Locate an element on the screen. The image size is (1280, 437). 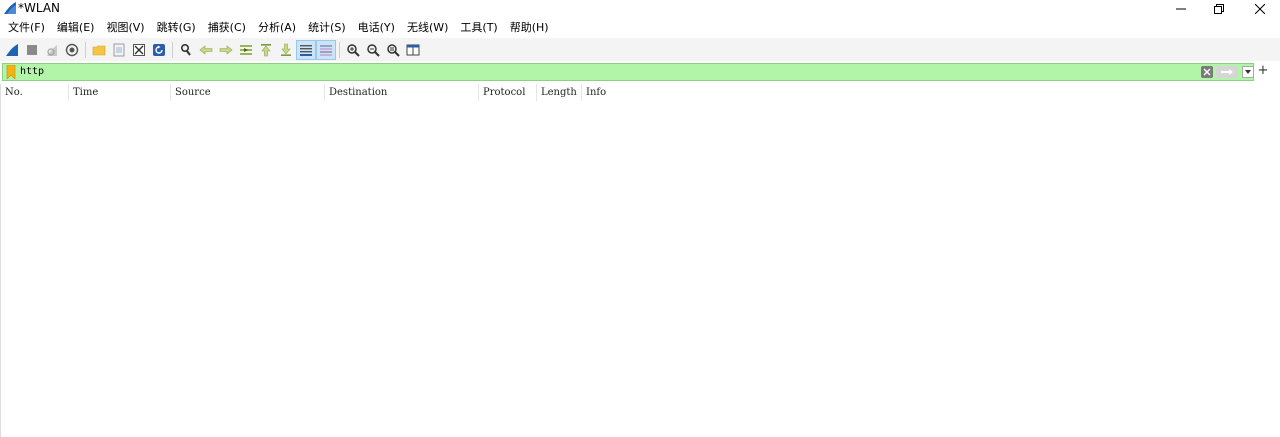
restore-button is located at coordinates (1219, 8).